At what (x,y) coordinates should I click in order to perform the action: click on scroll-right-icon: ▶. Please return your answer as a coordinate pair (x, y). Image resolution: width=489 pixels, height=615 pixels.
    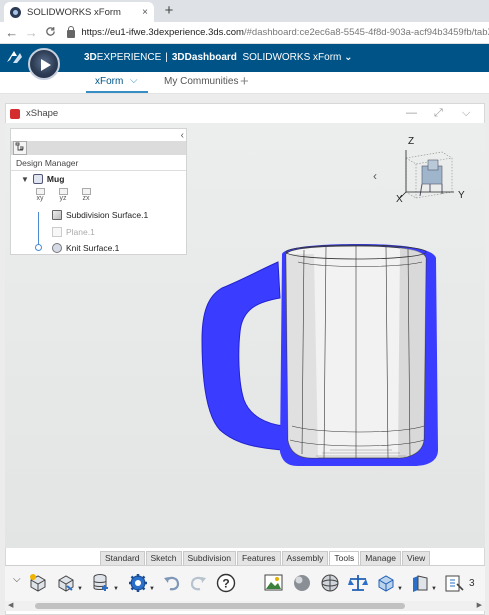
    Looking at the image, I should click on (479, 605).